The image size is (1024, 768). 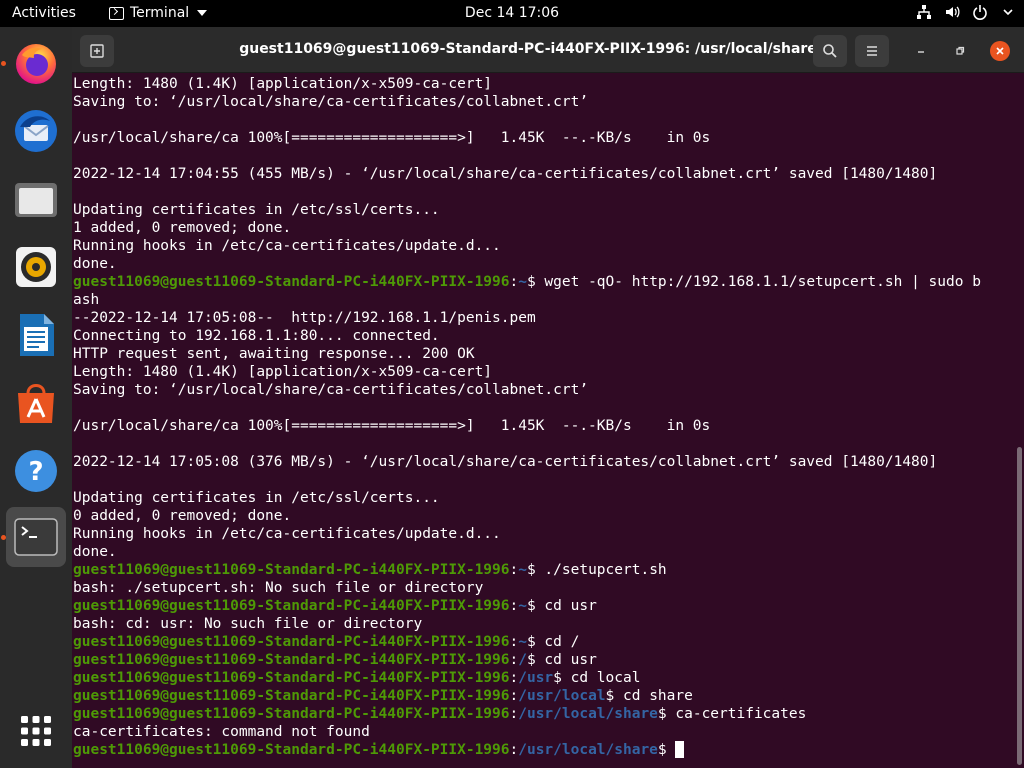 I want to click on dock: ?, so click(x=36, y=397).